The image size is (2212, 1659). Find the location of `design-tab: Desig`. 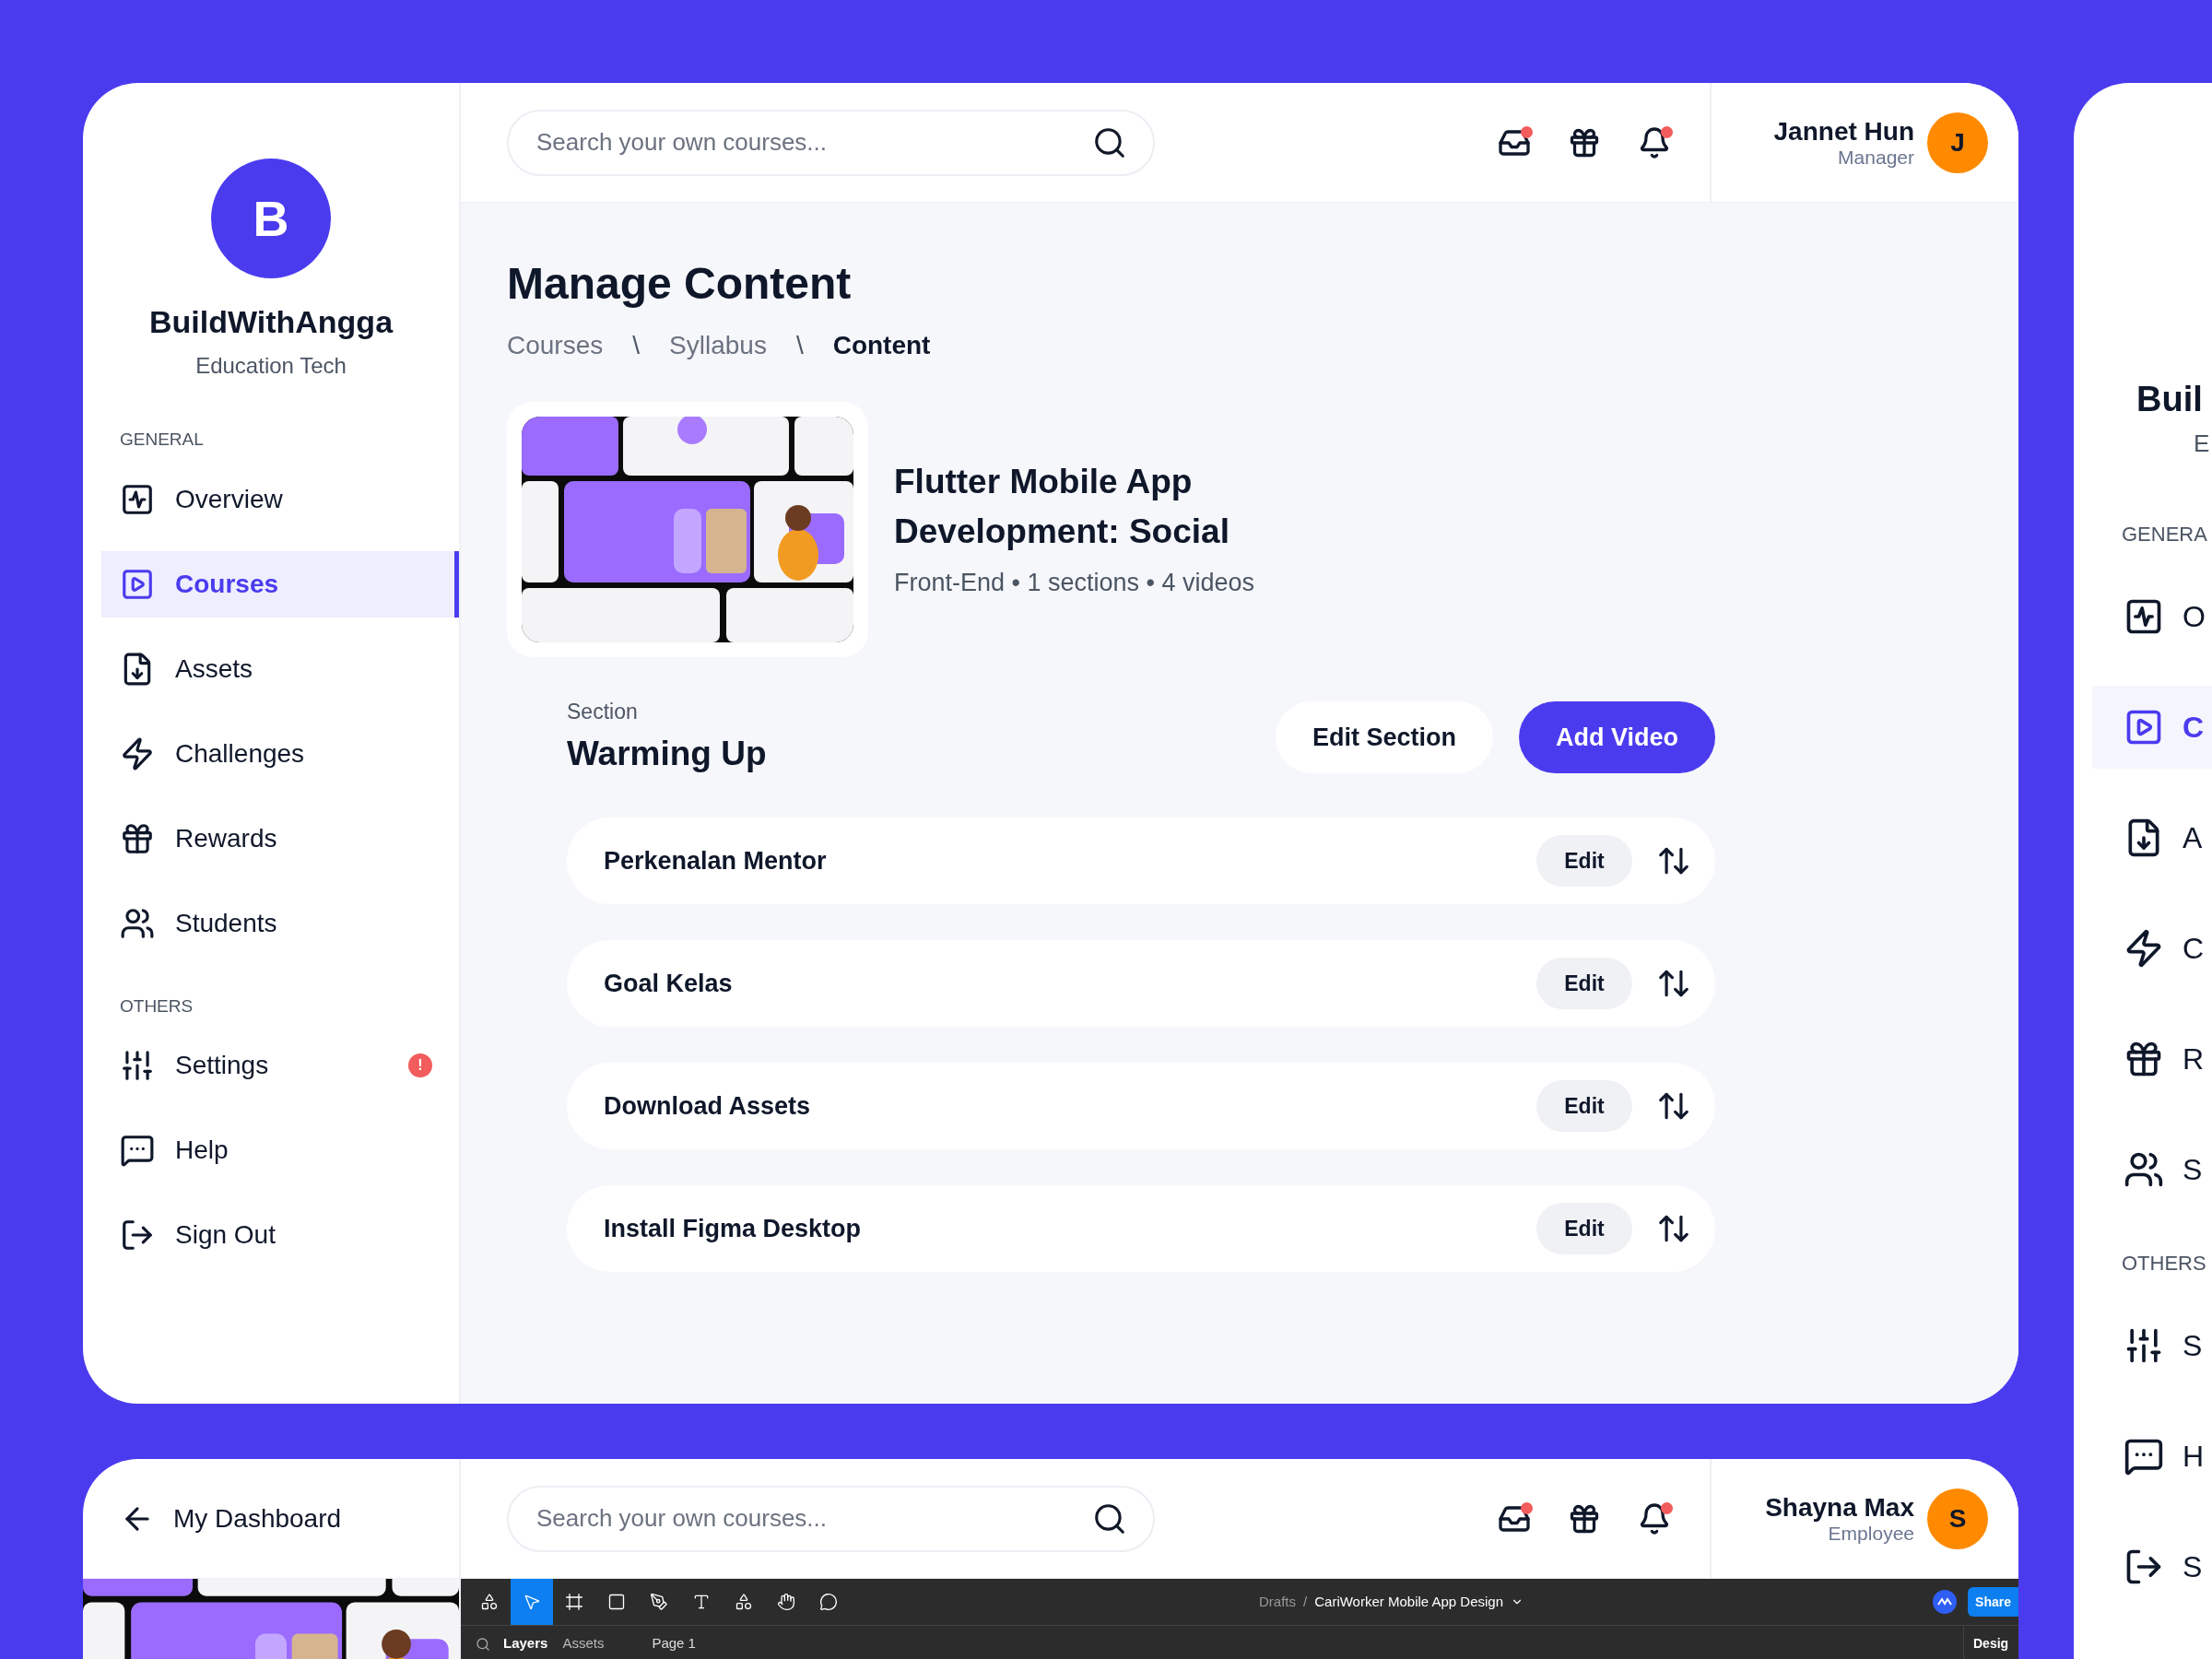

design-tab: Desig is located at coordinates (1991, 1643).